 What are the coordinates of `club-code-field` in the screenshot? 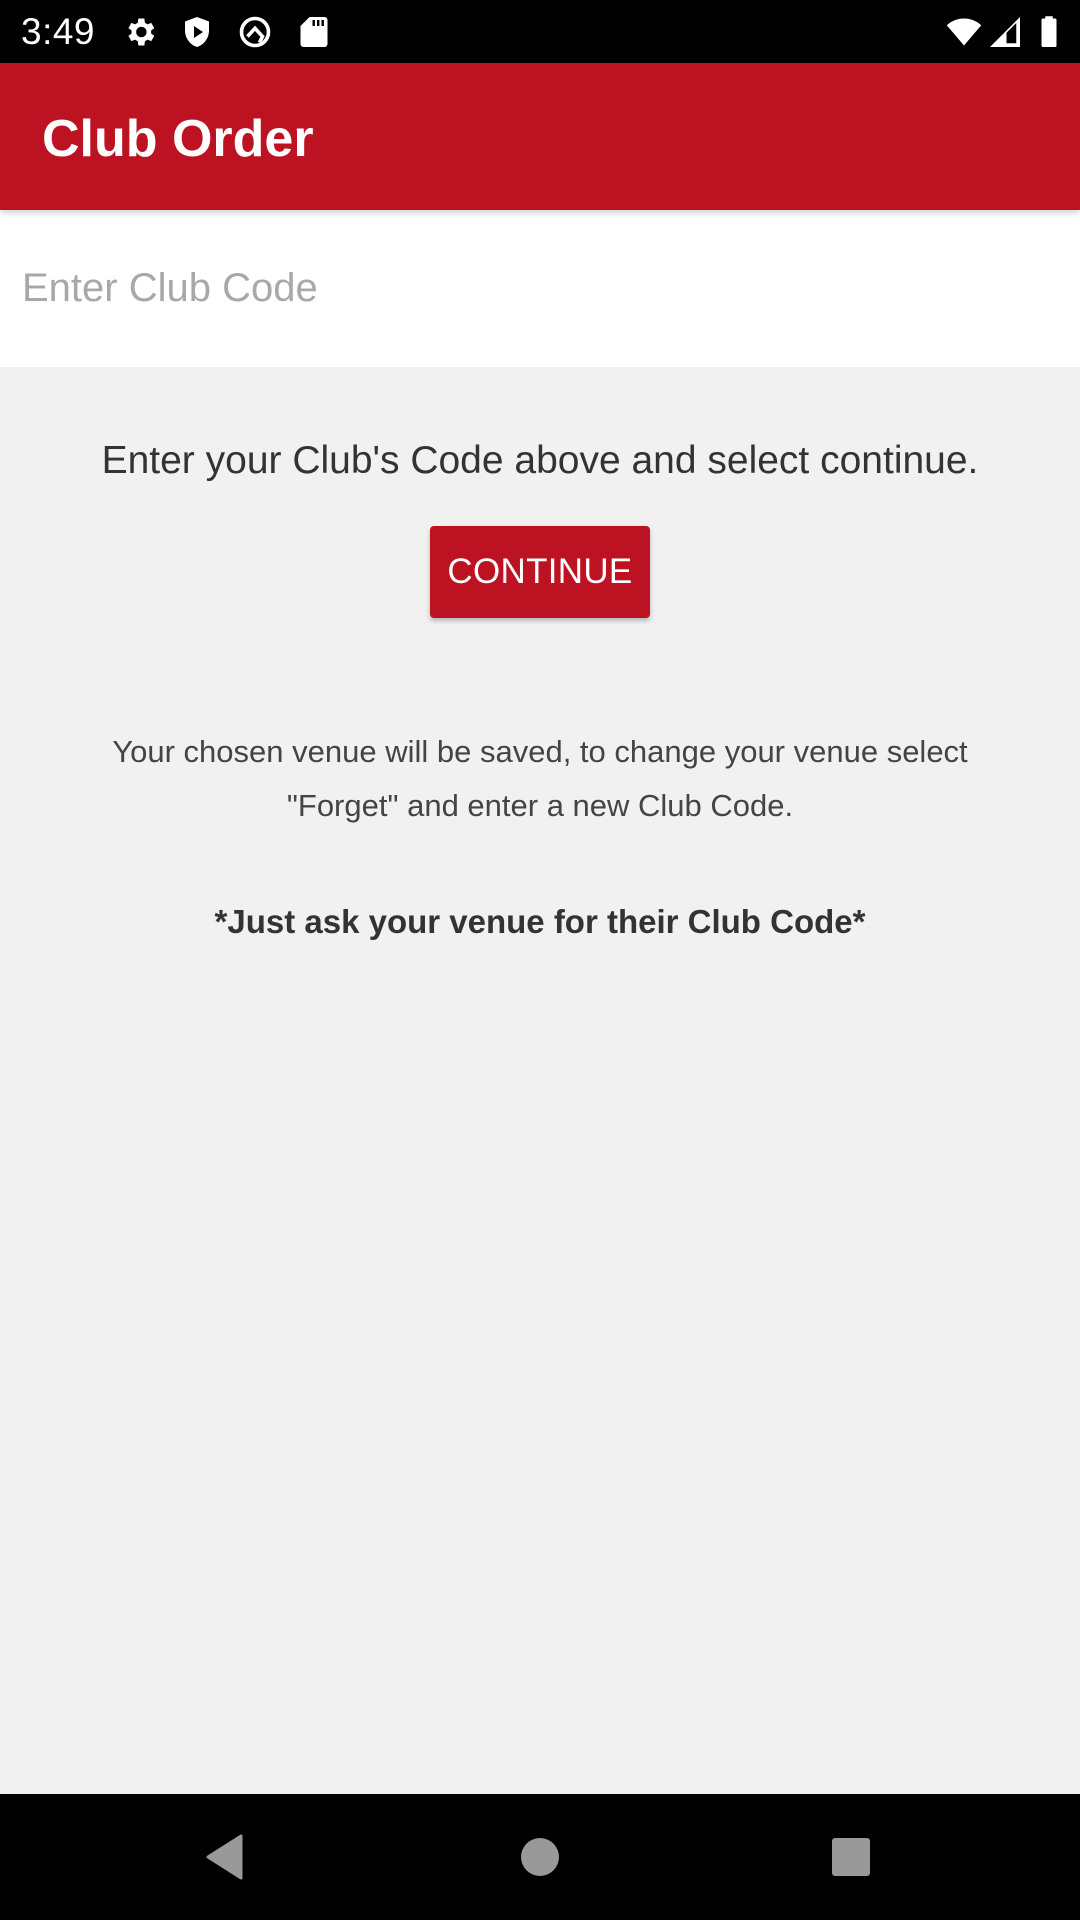 It's located at (540, 288).